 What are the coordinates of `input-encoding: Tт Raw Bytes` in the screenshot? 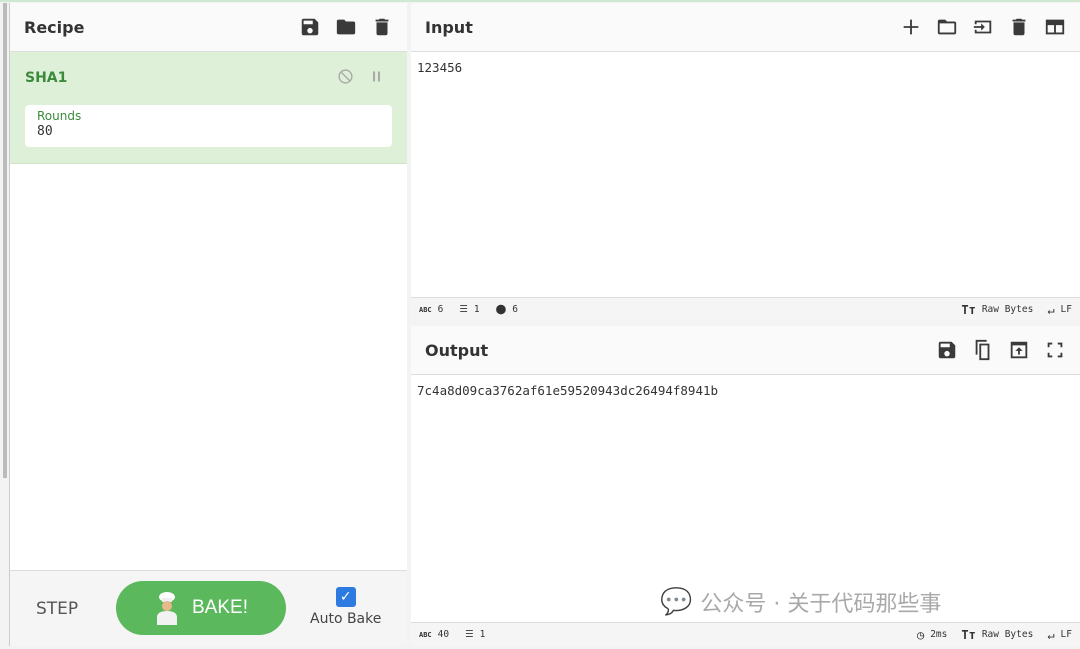 It's located at (997, 310).